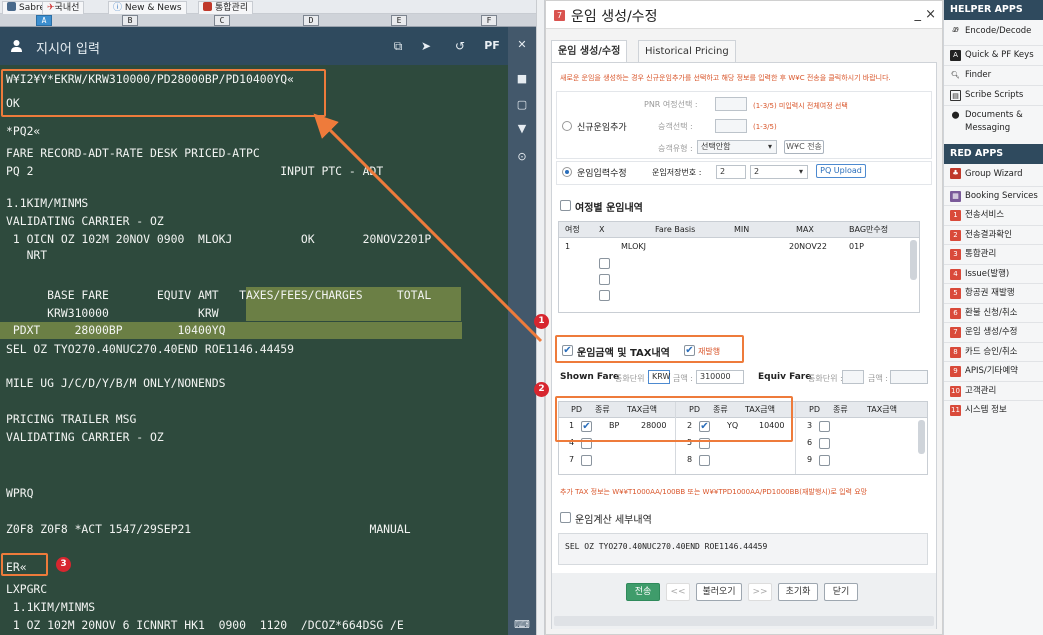  Describe the element at coordinates (254, 46) in the screenshot. I see `command-input-bar: 지시어 입력 ⧉ ➤ ↺ PF` at that location.